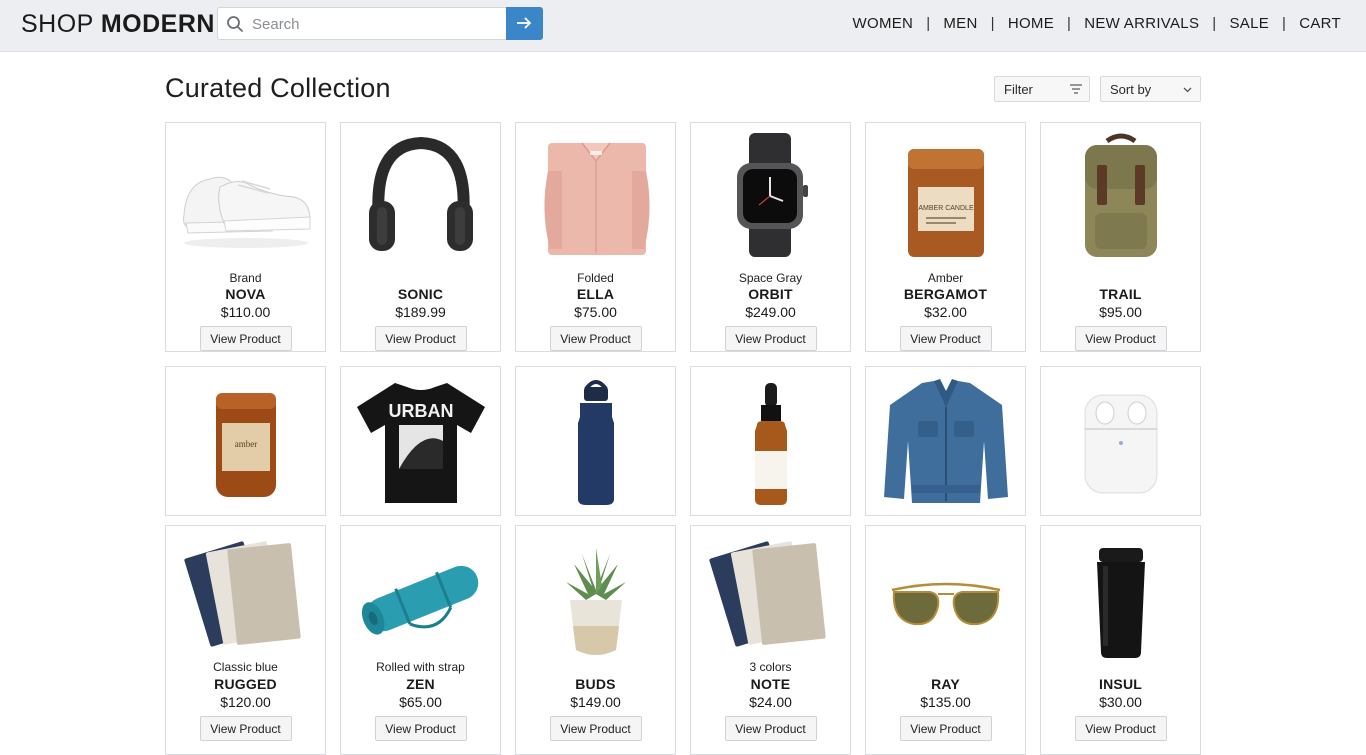 Image resolution: width=1366 pixels, height=755 pixels. I want to click on product-price: $32.00, so click(945, 312).